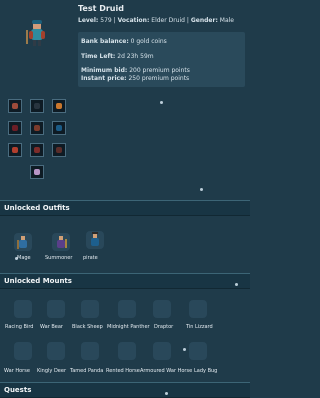 The width and height of the screenshot is (320, 398). What do you see at coordinates (38, 281) in the screenshot?
I see `mounts-section-title: Unlocked Mounts` at bounding box center [38, 281].